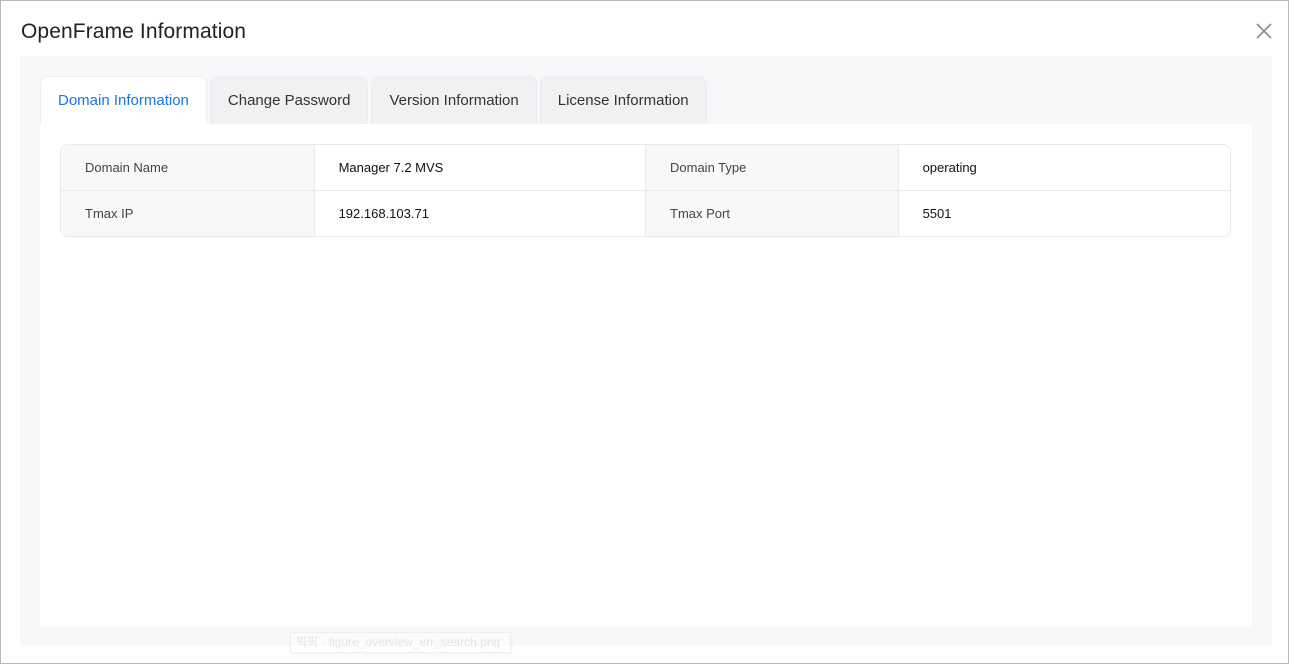 The height and width of the screenshot is (664, 1289). What do you see at coordinates (1063, 167) in the screenshot?
I see `domain-type-value: operating` at bounding box center [1063, 167].